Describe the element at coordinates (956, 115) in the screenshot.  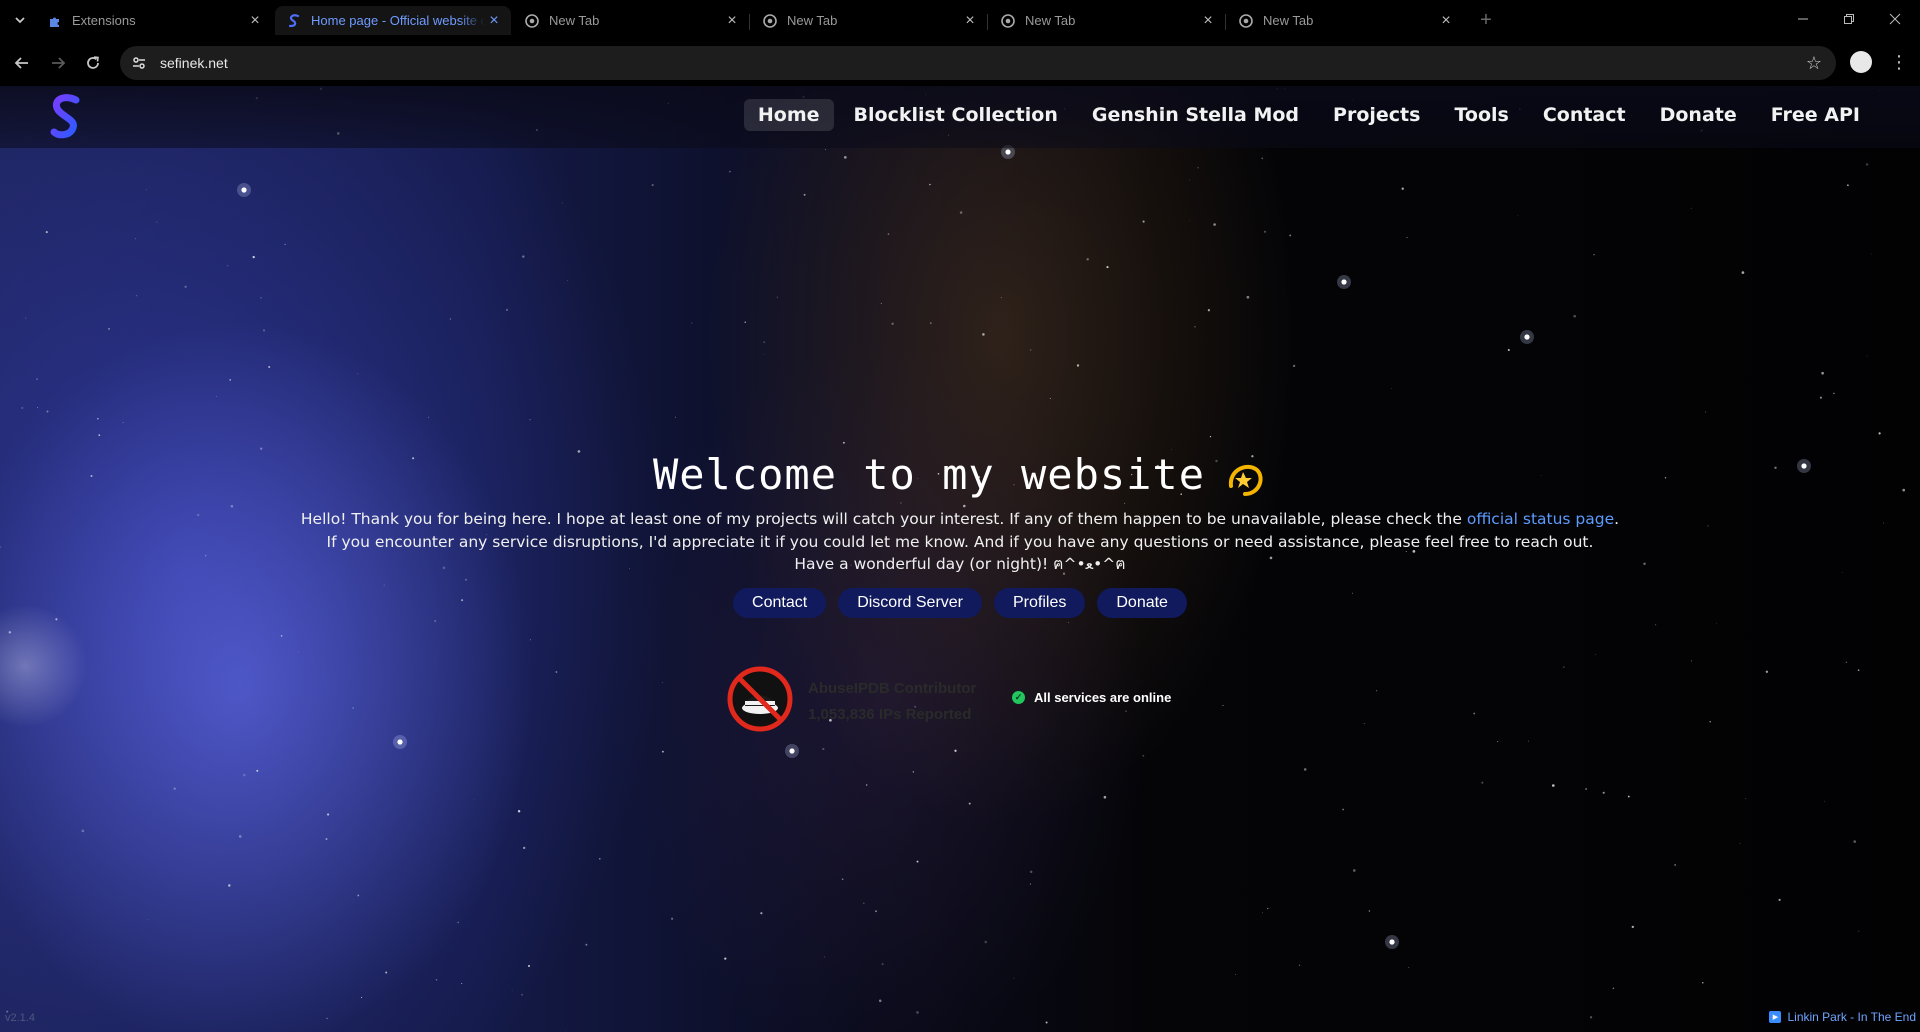
I see `nav-blocklist-collection: Blocklist Collection` at that location.